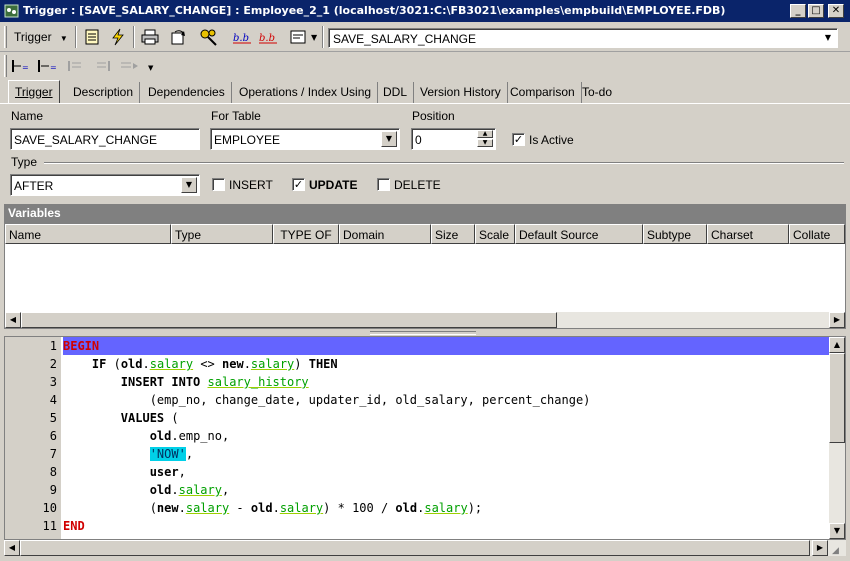  What do you see at coordinates (446, 364) in the screenshot?
I see `code-line: IF (old.salary <> new.salary) THEN` at bounding box center [446, 364].